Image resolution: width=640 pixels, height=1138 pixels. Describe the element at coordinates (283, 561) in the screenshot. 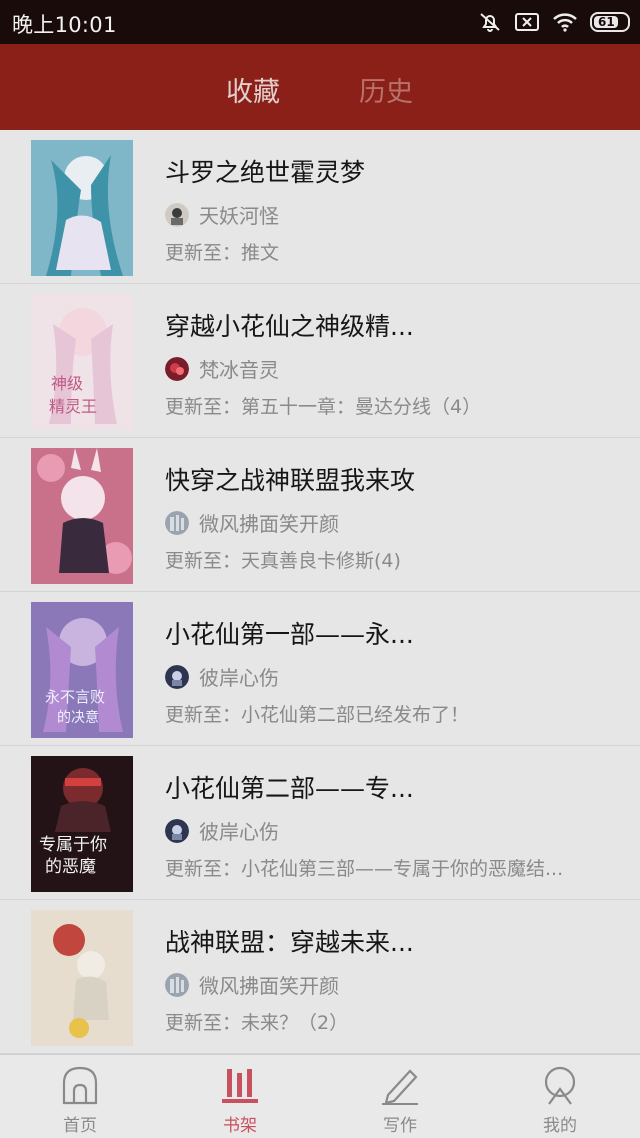

I see `update-status: 更新至：天真善良卡修斯(4)` at that location.